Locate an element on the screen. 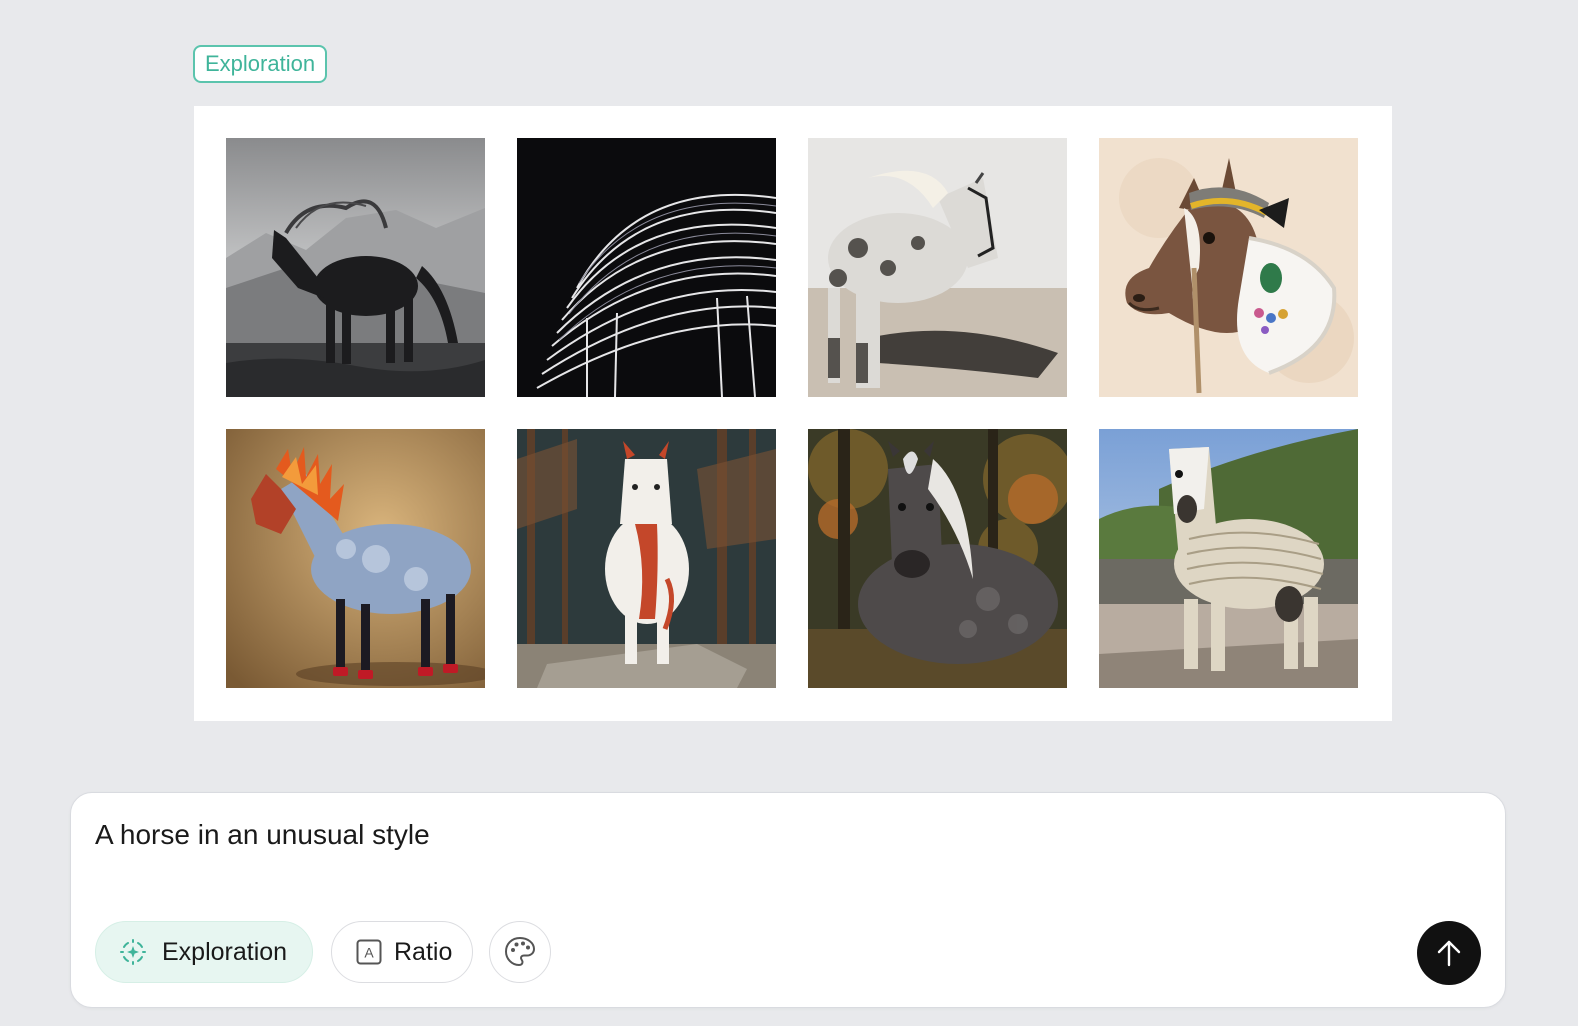 This screenshot has width=1578, height=1026. aspect-ratio-icon: A is located at coordinates (369, 952).